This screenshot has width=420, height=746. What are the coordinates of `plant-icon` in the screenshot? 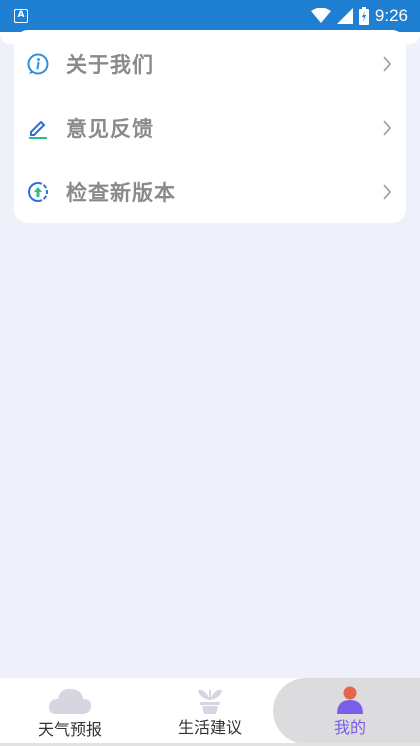 It's located at (210, 701).